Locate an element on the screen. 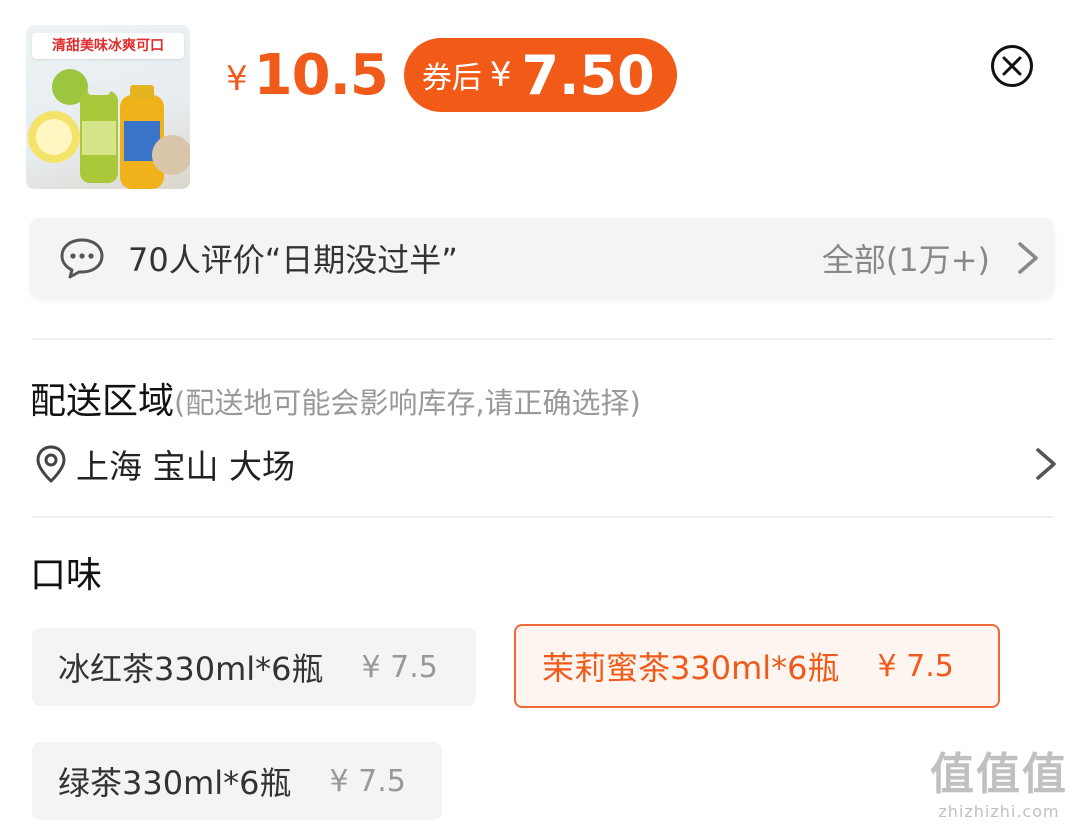  flavor-option-ice-red-tea: 冰红茶330ml*6瓶 ¥ 7.5 is located at coordinates (254, 667).